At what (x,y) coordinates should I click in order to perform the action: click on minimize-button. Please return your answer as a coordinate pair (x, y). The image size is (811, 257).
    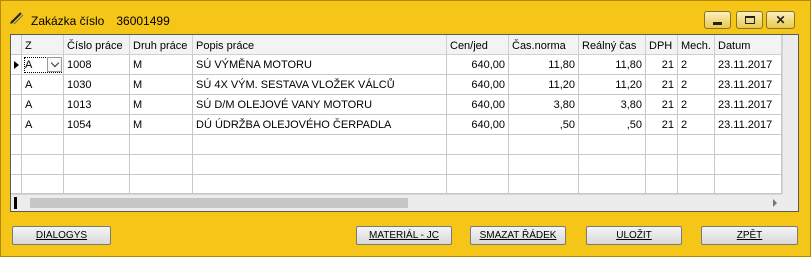
    Looking at the image, I should click on (717, 20).